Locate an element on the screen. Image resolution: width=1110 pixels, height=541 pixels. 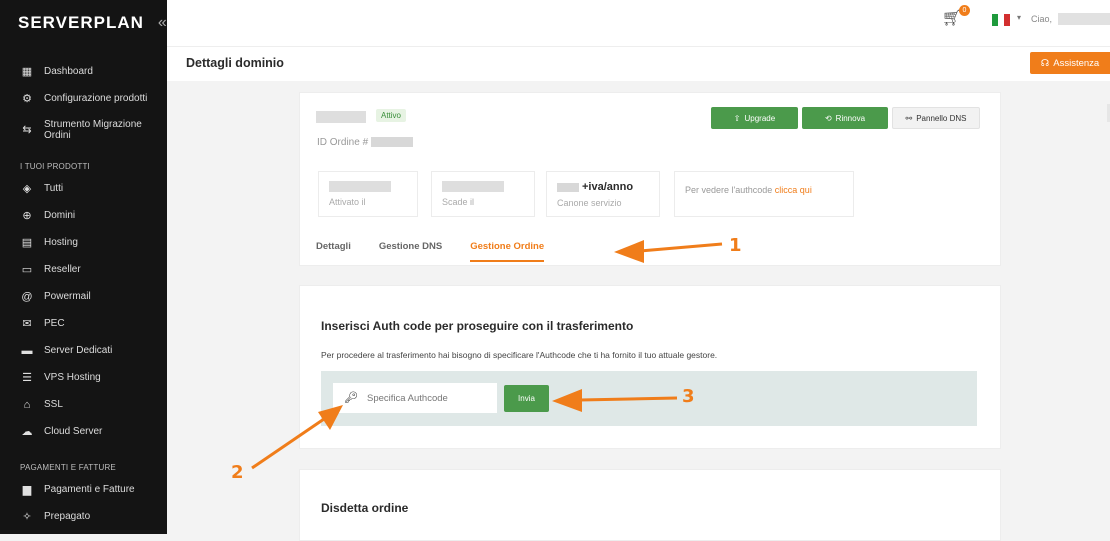
cancel-order-card: Disdetta ordine is located at coordinates (650, 505).